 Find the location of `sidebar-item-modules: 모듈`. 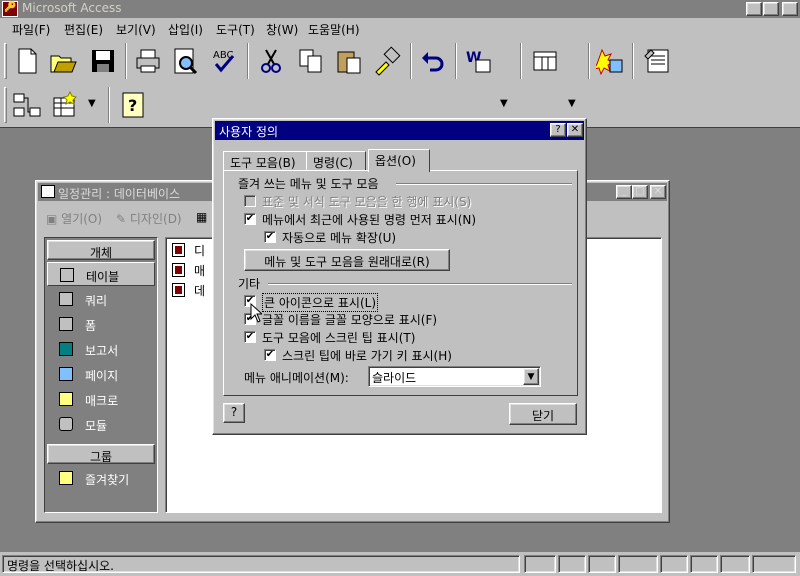

sidebar-item-modules: 모듈 is located at coordinates (101, 424).